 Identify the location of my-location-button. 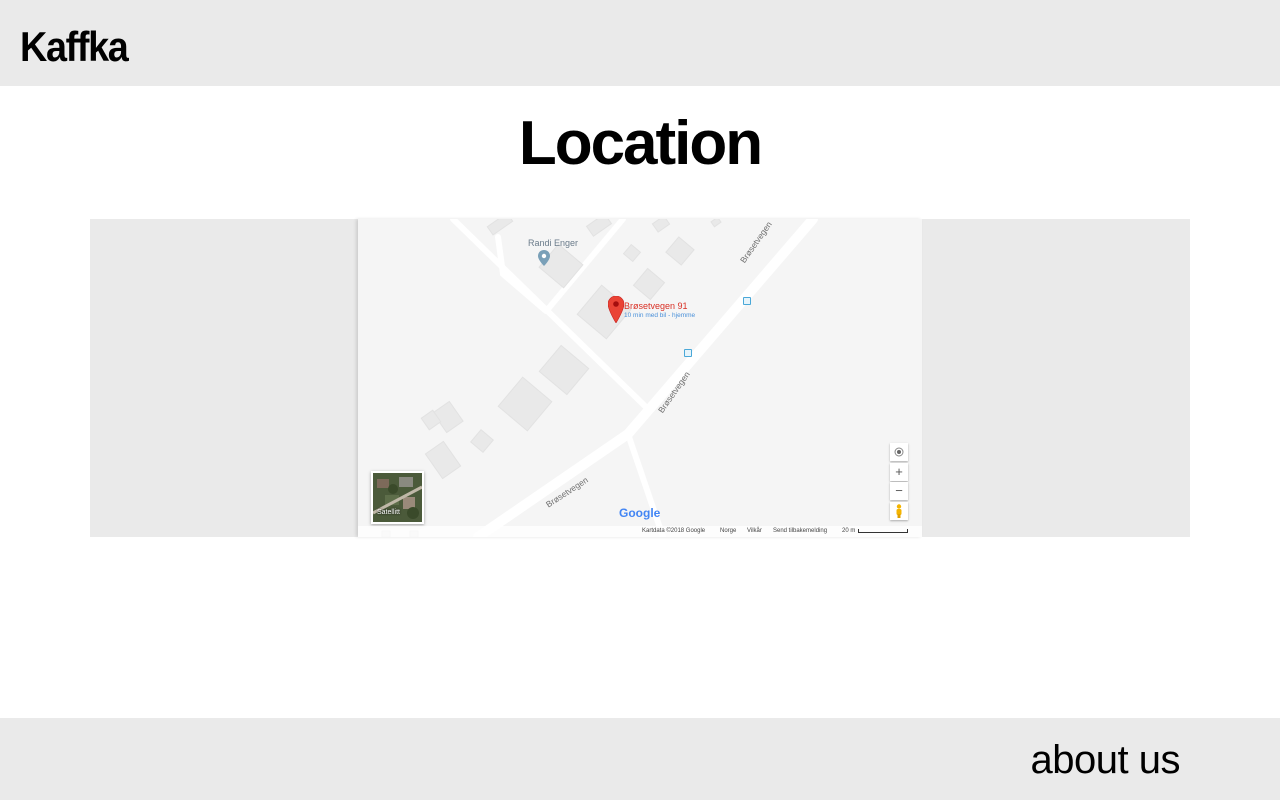
(899, 452).